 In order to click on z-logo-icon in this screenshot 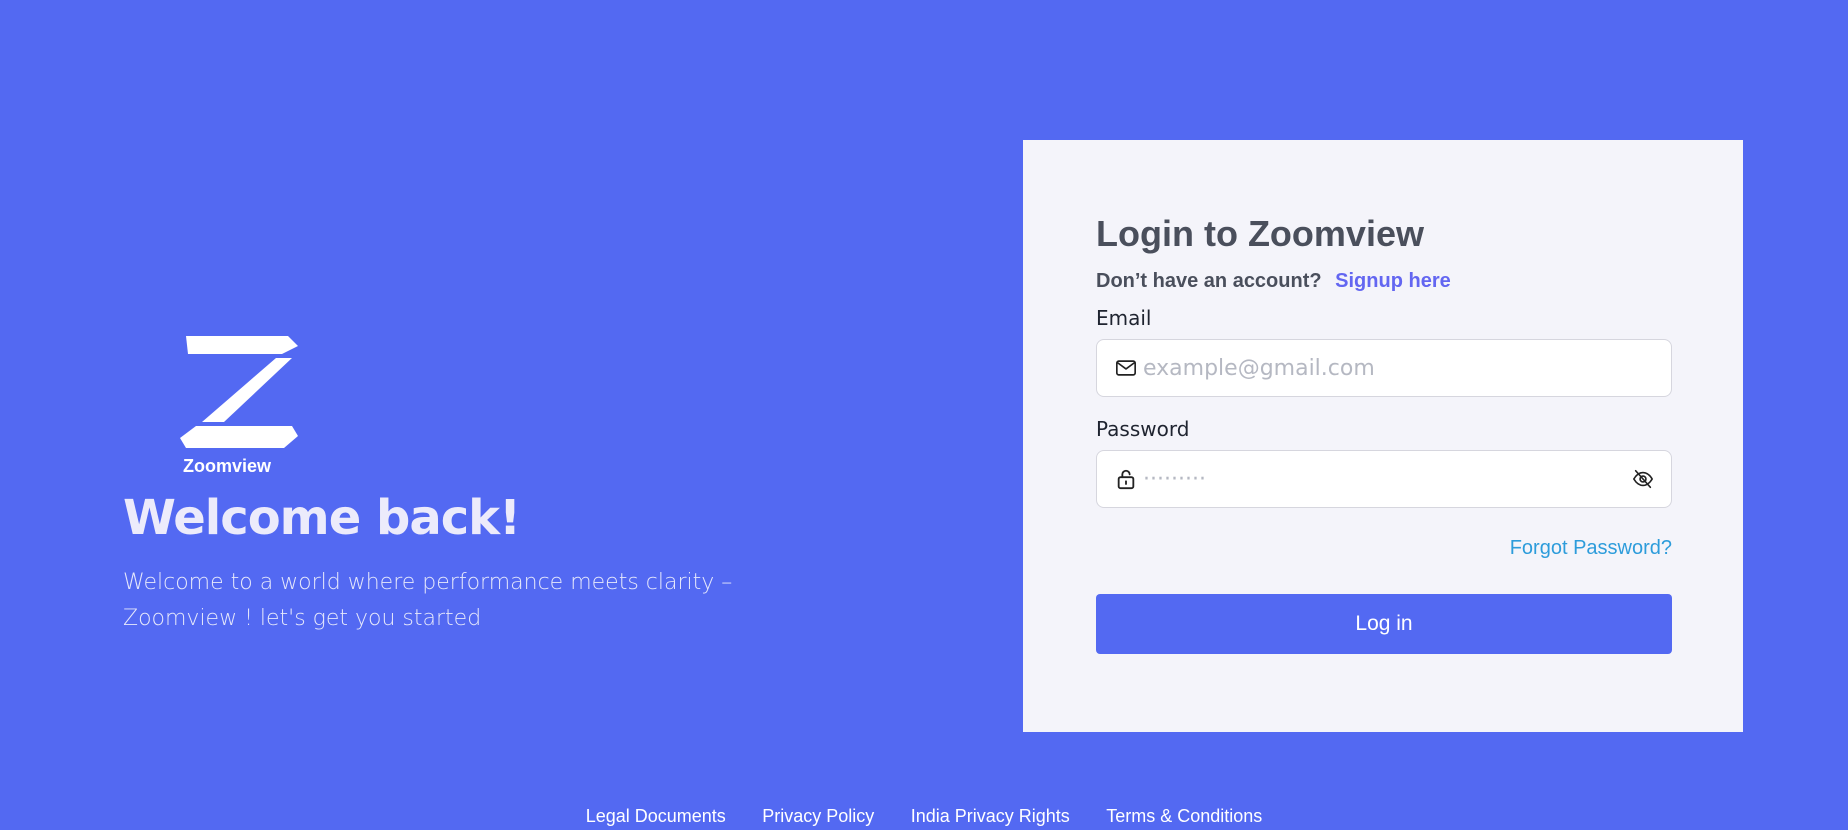, I will do `click(239, 392)`.